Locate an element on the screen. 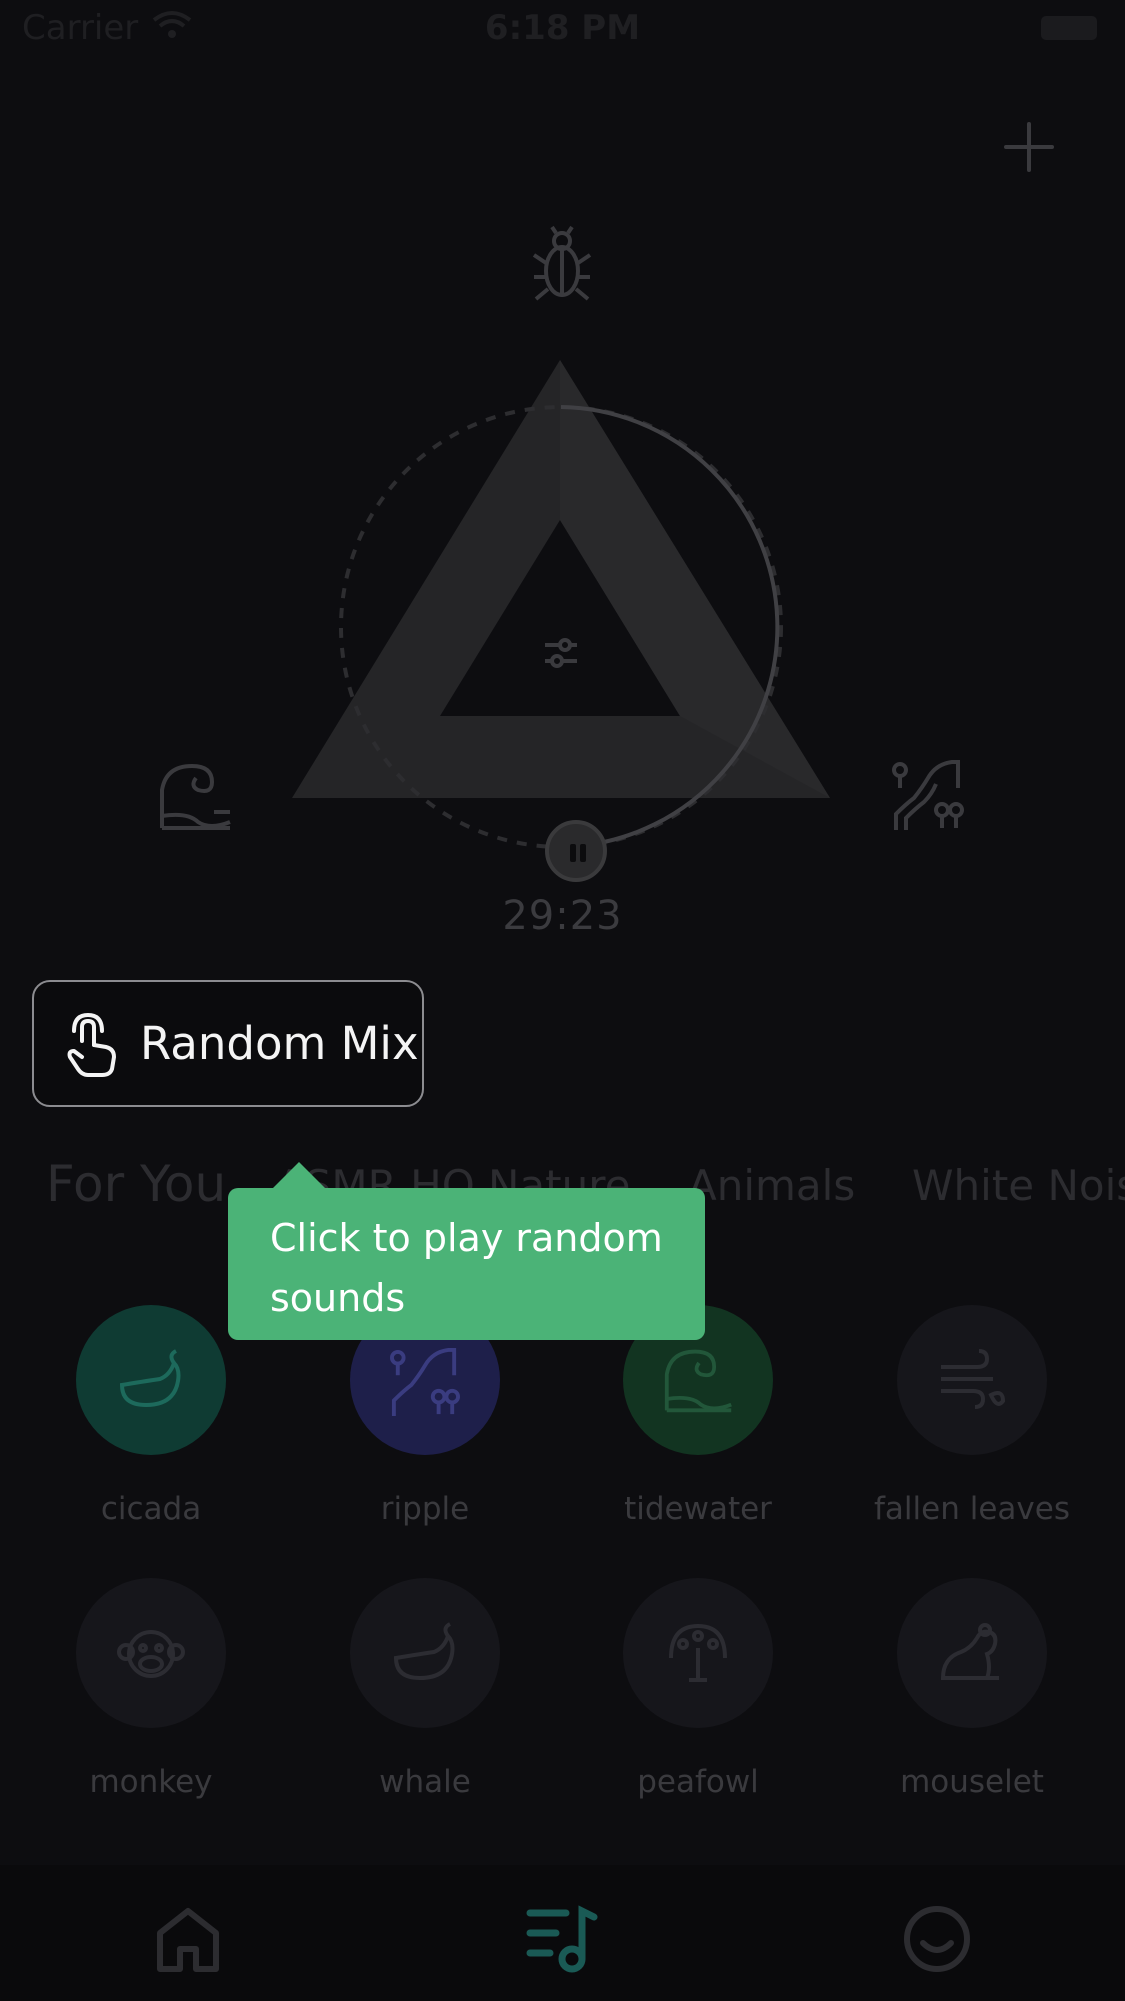 The image size is (1125, 2001). sound-label: peafowl is located at coordinates (698, 1782).